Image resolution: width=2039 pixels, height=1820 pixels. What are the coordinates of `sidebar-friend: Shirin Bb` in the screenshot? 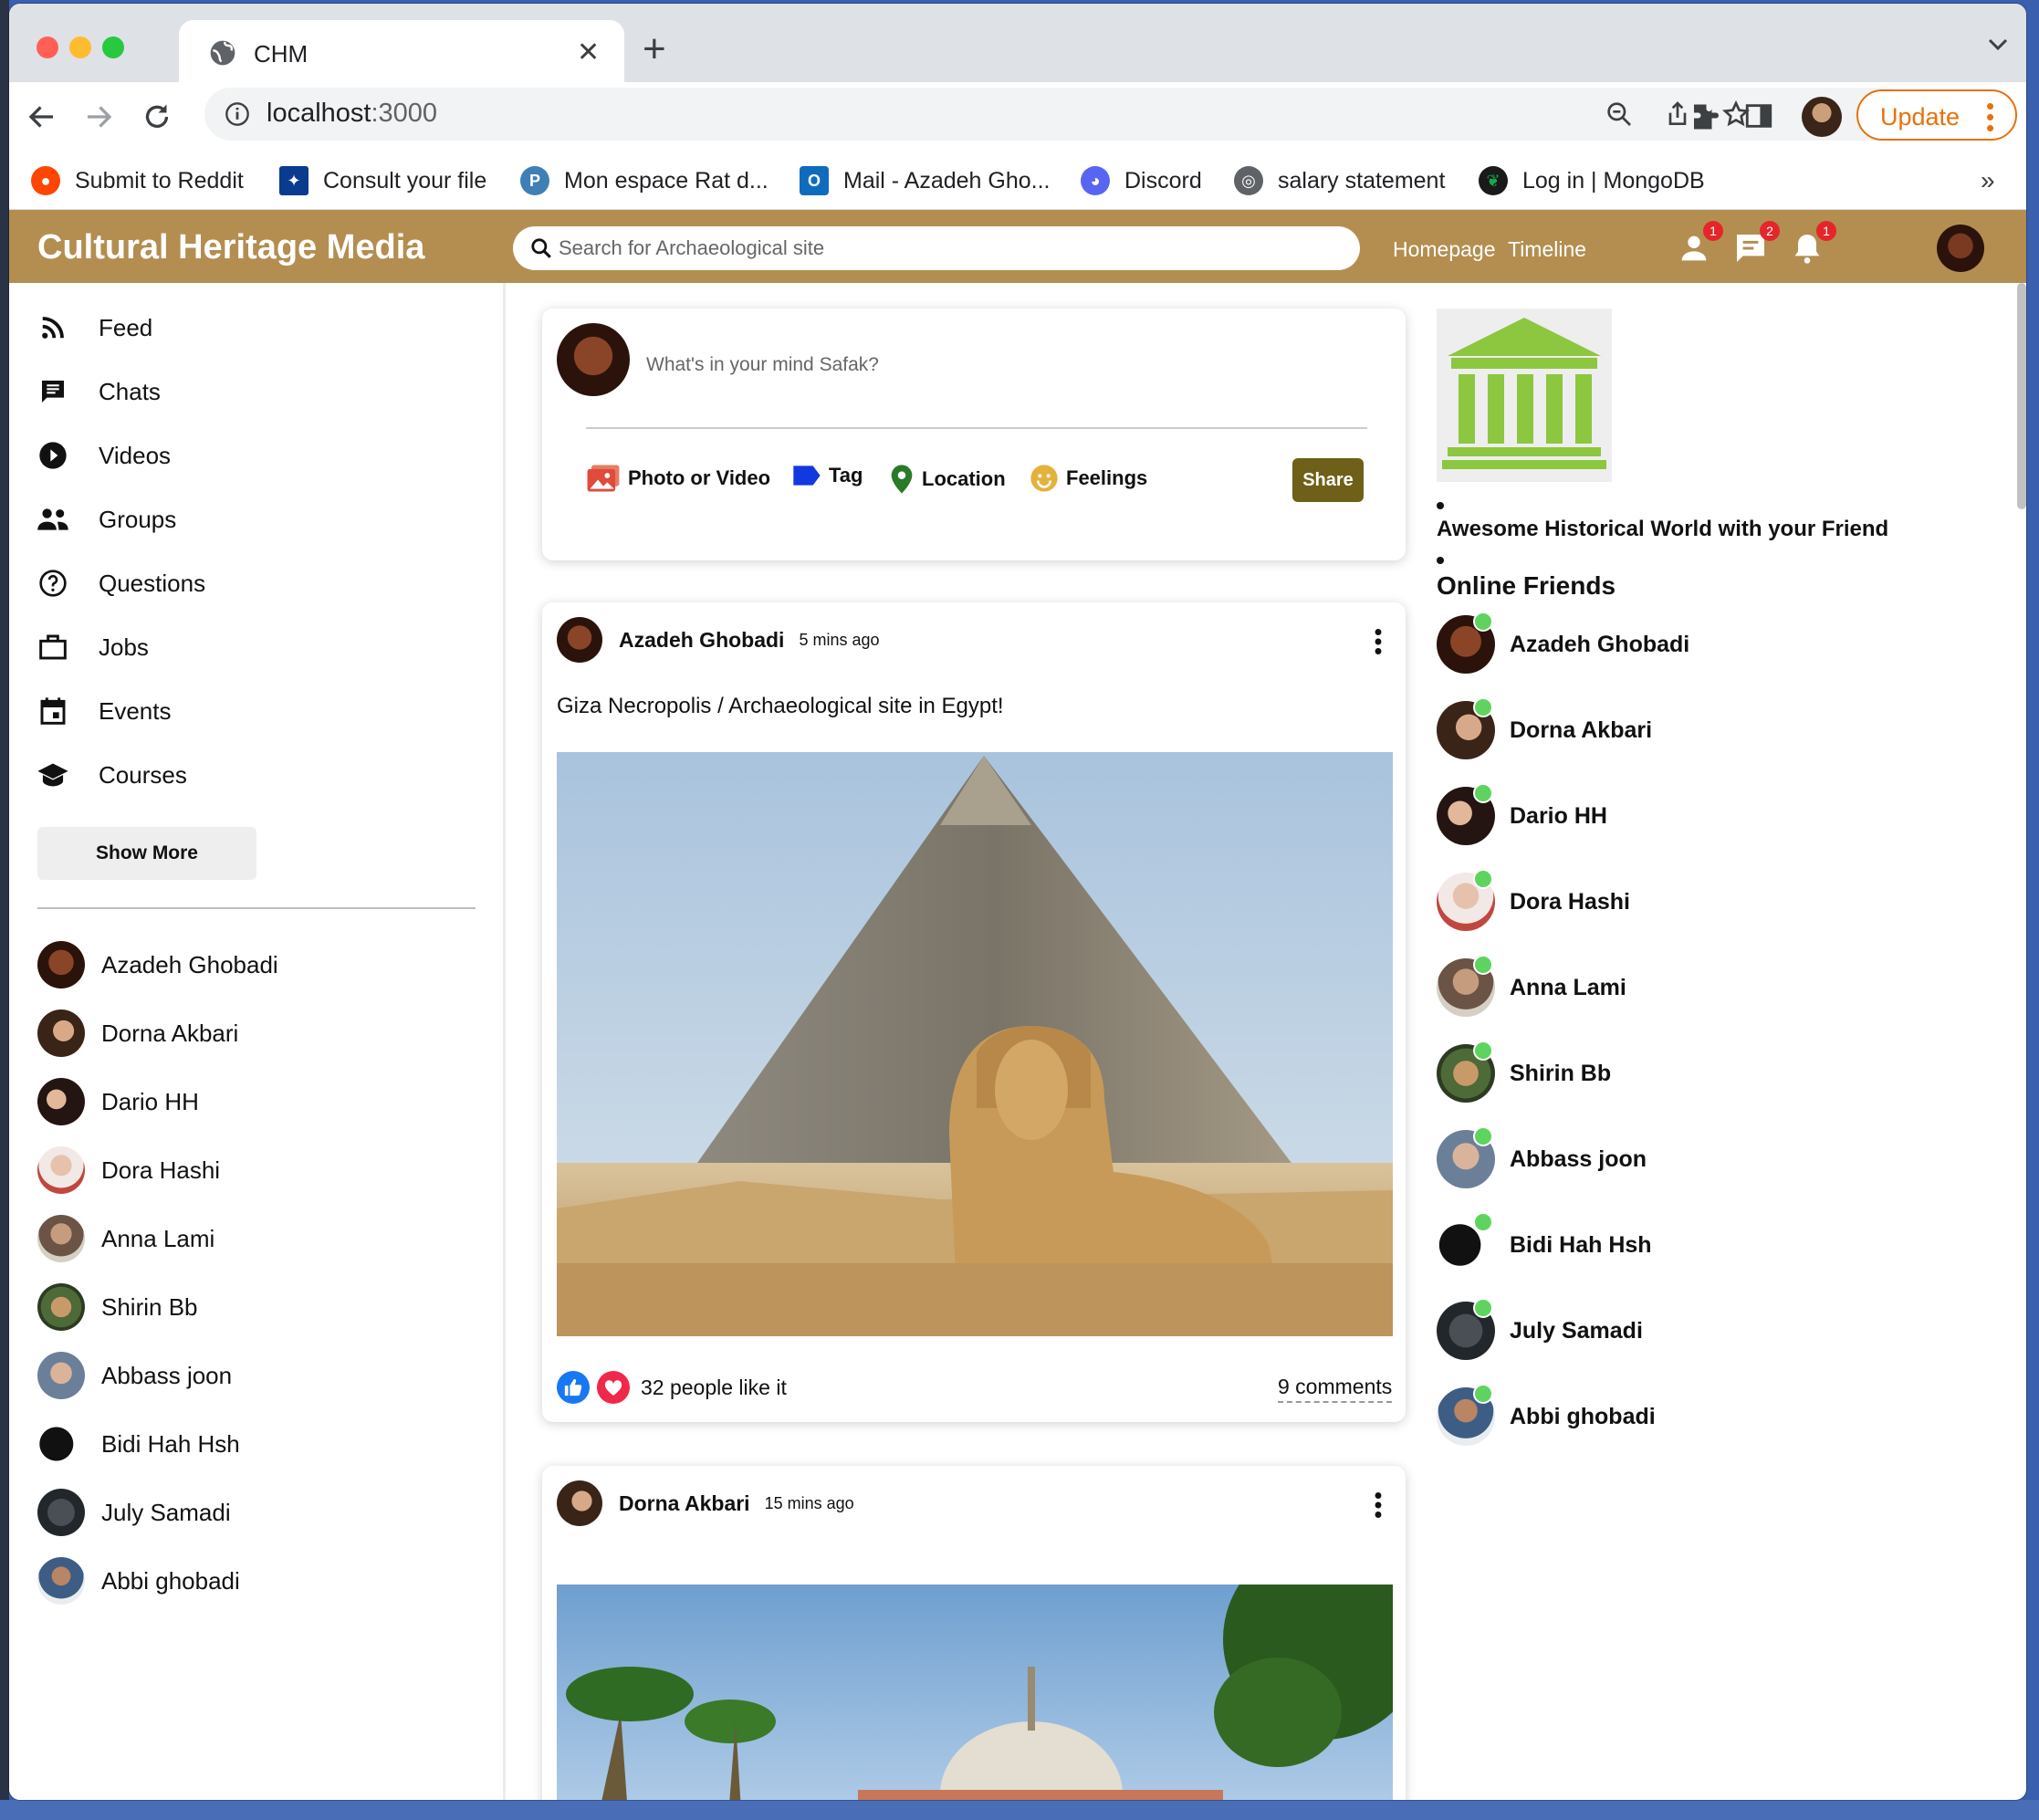 It's located at (117, 1307).